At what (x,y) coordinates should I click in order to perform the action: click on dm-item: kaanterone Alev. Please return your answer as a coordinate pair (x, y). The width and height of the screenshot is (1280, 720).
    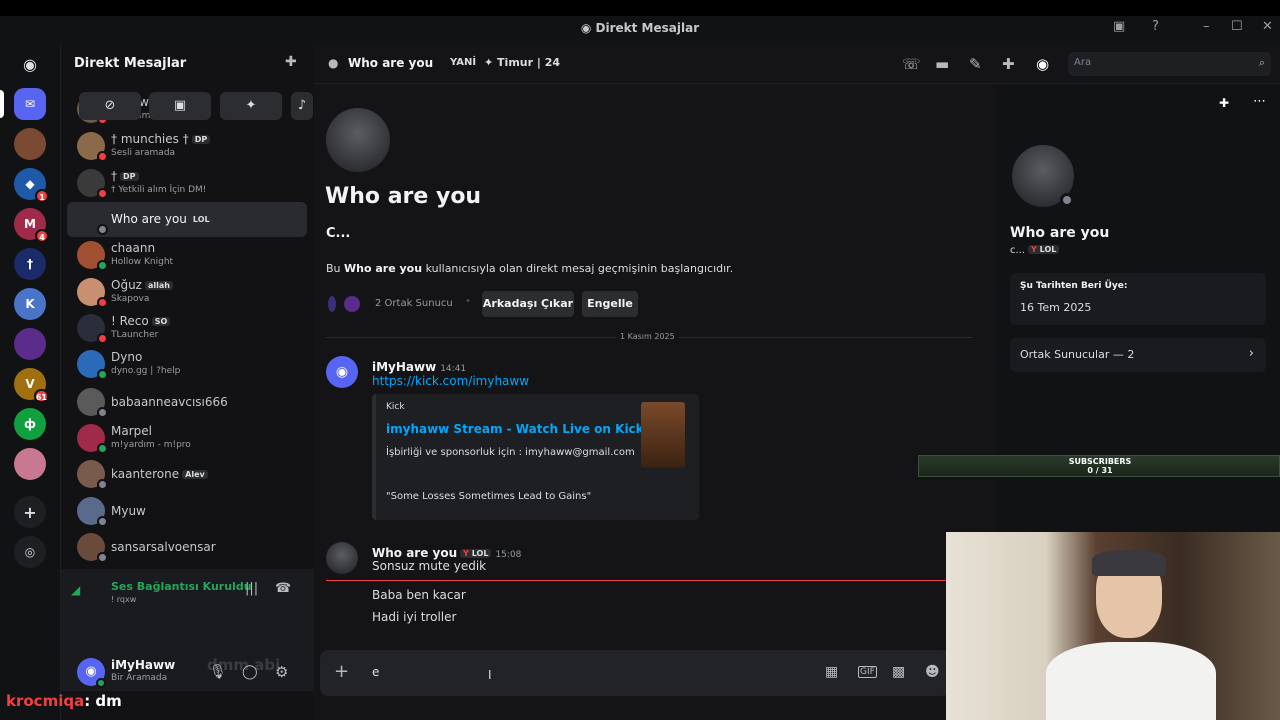
    Looking at the image, I should click on (187, 474).